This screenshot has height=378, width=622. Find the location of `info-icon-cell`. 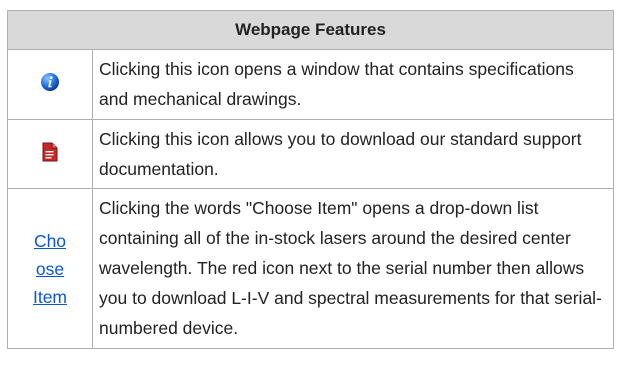

info-icon-cell is located at coordinates (50, 84).